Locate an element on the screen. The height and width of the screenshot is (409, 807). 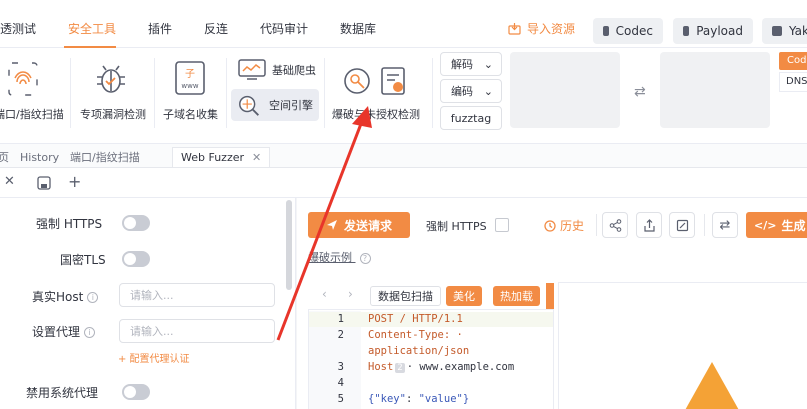
vuln-detect-tool: 专项漏洞检测 is located at coordinates (113, 114).